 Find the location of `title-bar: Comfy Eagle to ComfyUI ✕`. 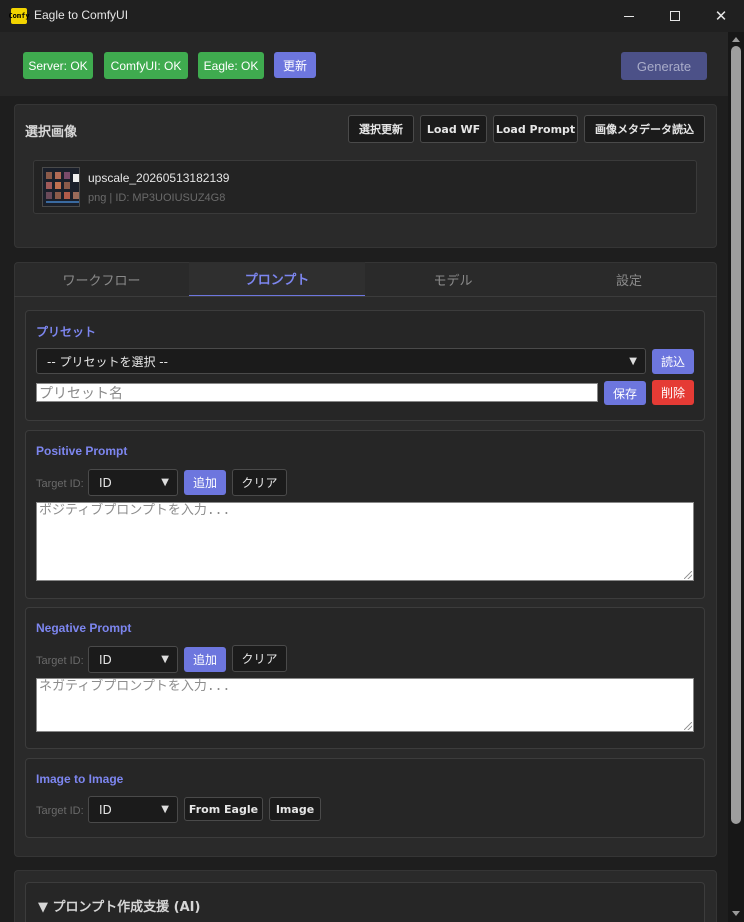

title-bar: Comfy Eagle to ComfyUI ✕ is located at coordinates (372, 16).